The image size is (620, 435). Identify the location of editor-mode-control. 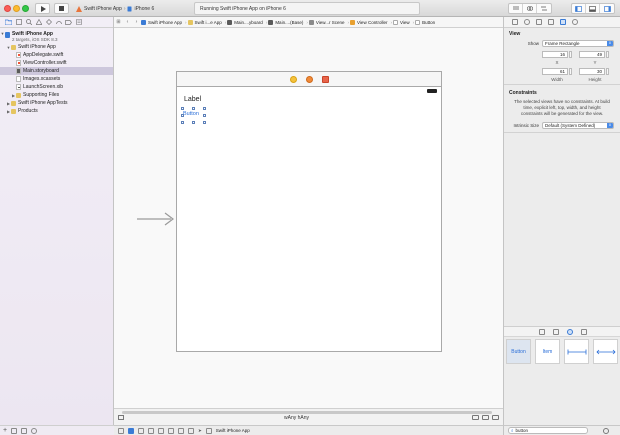
(530, 8).